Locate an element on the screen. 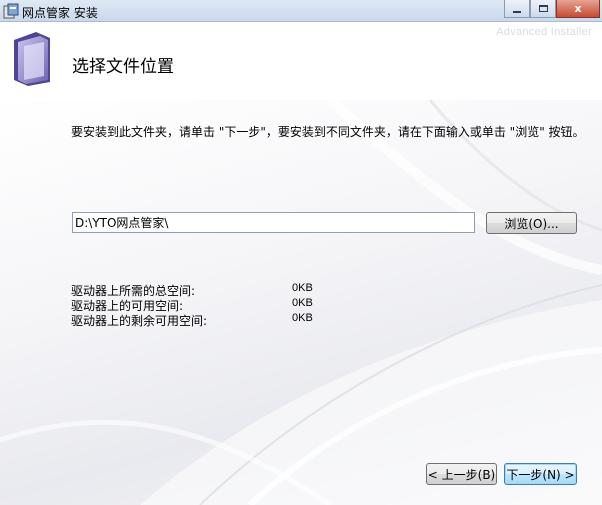 Image resolution: width=602 pixels, height=505 pixels. remaining-space-label: 驱动器上的剩余可用空间: is located at coordinates (139, 321).